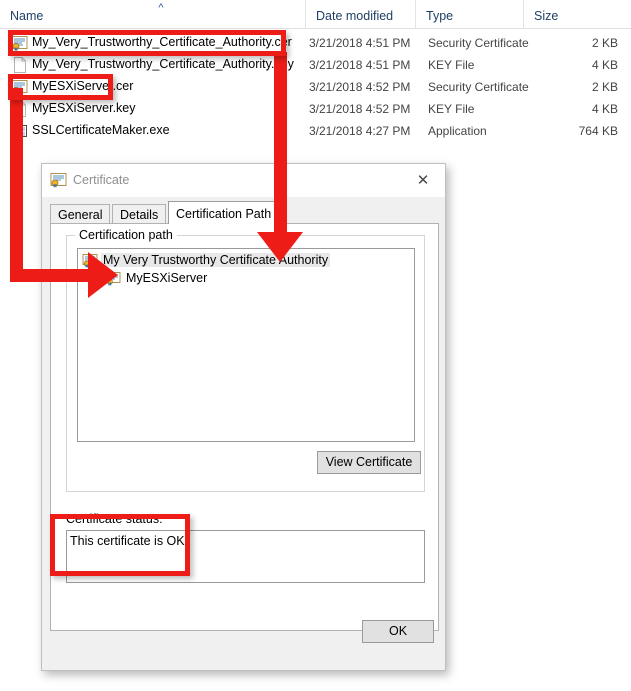  Describe the element at coordinates (423, 180) in the screenshot. I see `close-icon: ✕` at that location.